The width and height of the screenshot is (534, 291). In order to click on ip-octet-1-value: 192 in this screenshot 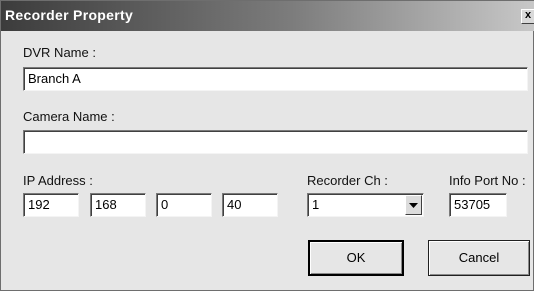, I will do `click(39, 204)`.